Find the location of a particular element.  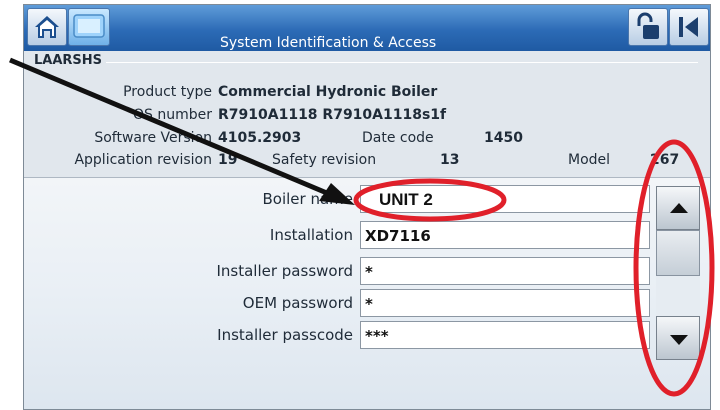

monitor-icon is located at coordinates (89, 26).